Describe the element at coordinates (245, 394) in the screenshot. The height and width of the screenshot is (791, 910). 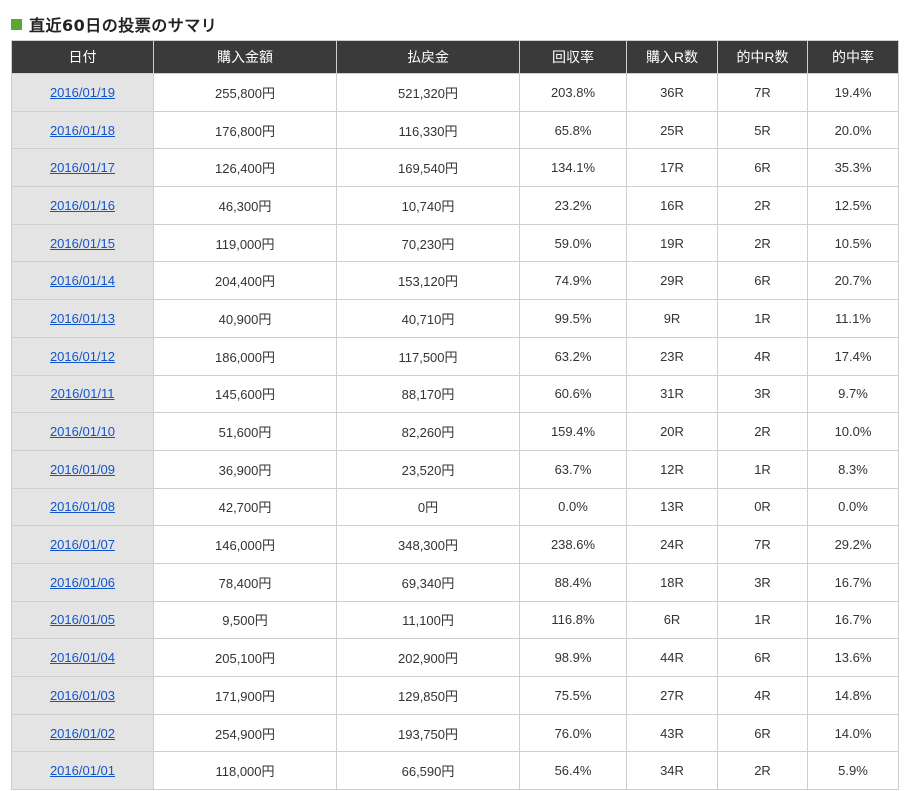
I see `cell-purchase-amount: 145,600円` at that location.